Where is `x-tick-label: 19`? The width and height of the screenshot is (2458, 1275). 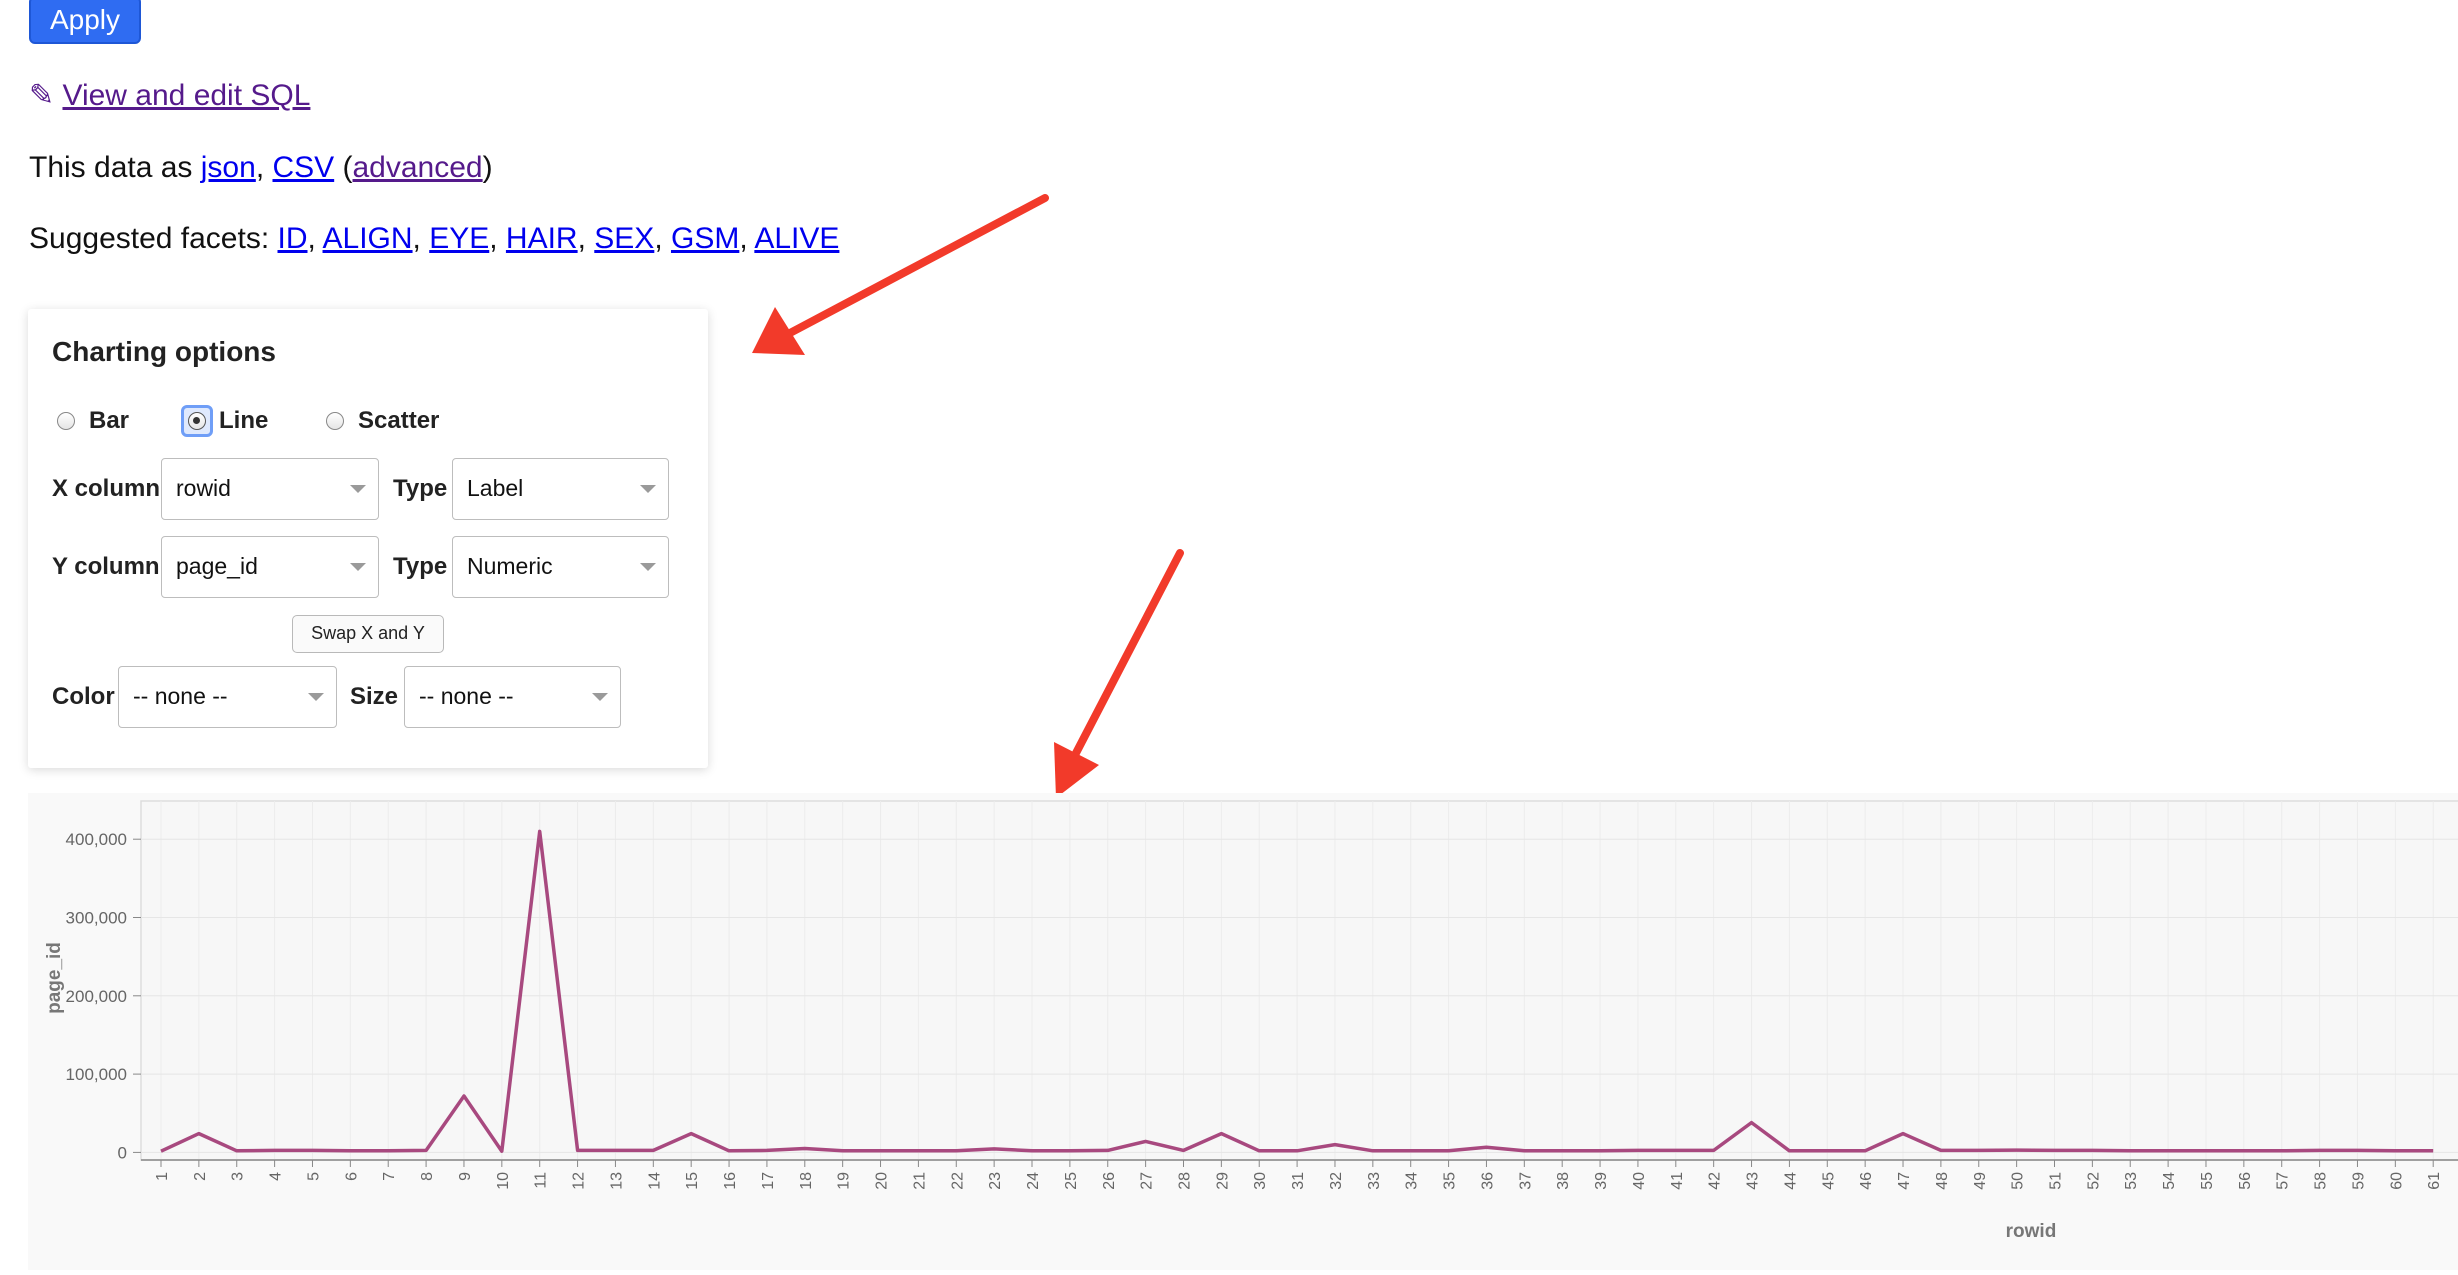
x-tick-label: 19 is located at coordinates (844, 1181).